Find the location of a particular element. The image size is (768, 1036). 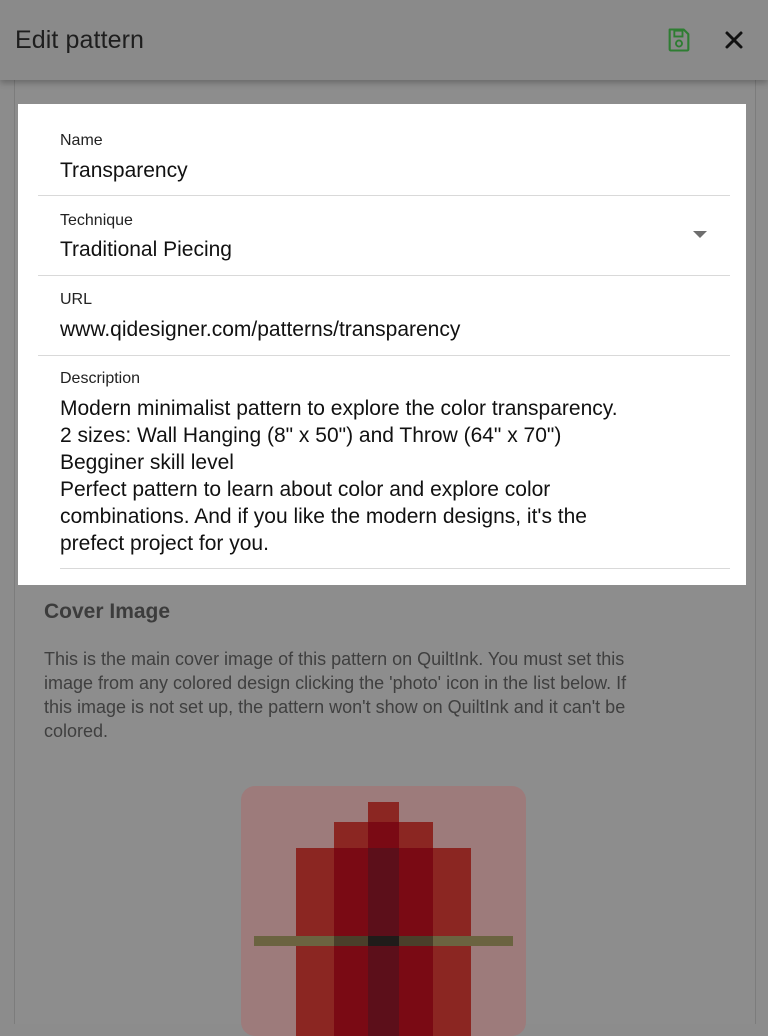

mid-strip-right is located at coordinates (416, 929).